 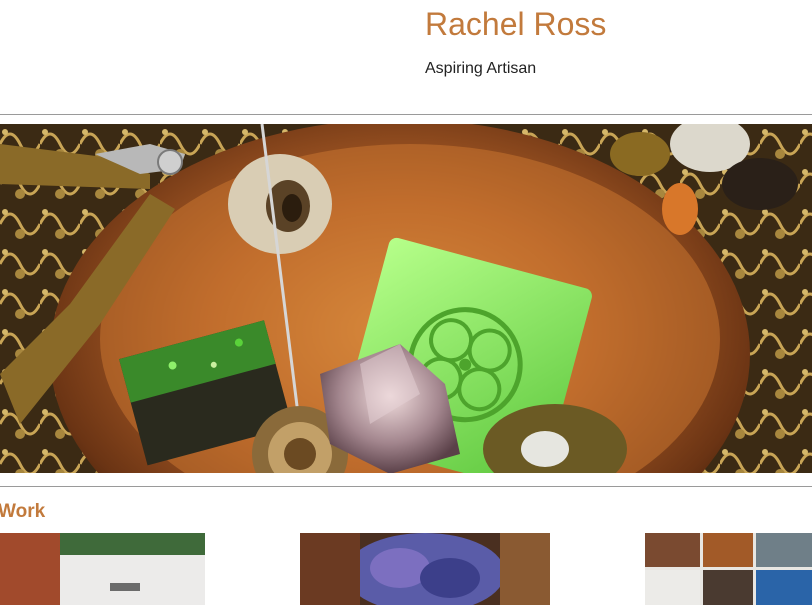 What do you see at coordinates (481, 68) in the screenshot?
I see `site-tagline: Aspiring Artisan` at bounding box center [481, 68].